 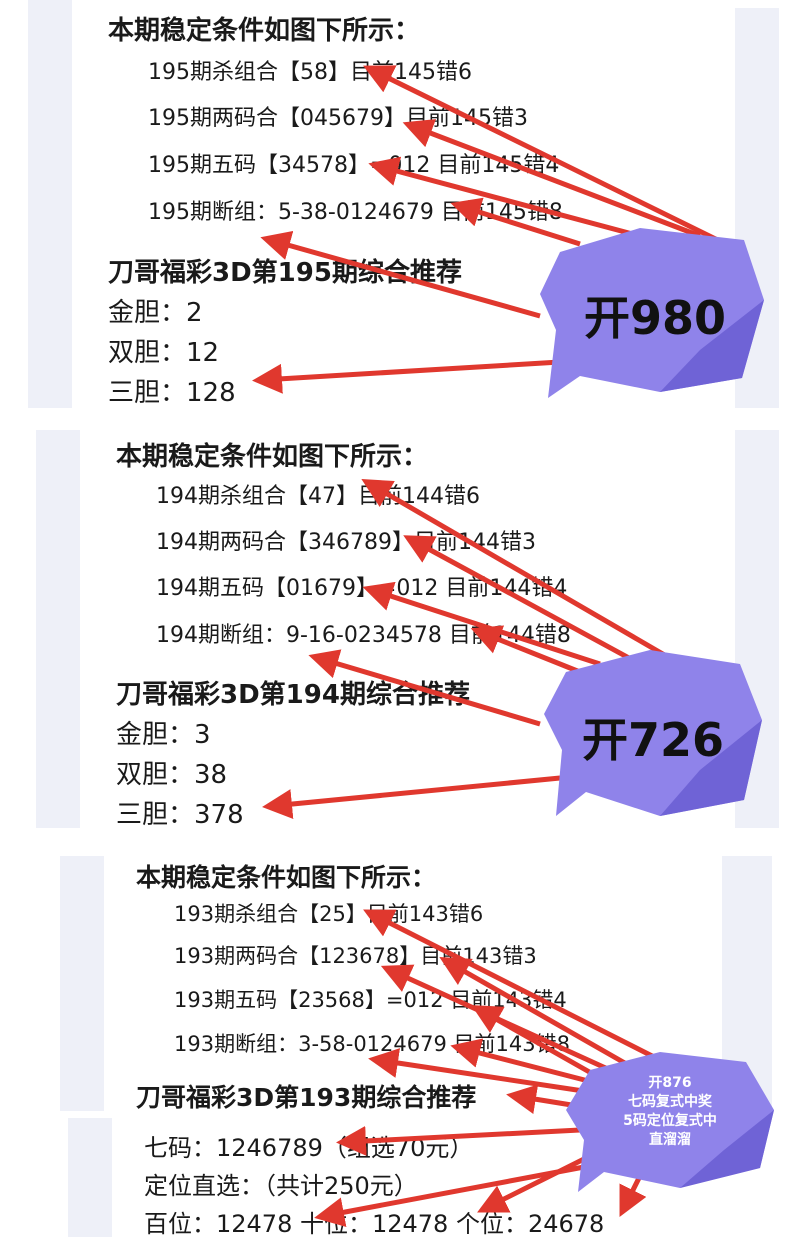 What do you see at coordinates (670, 1102) in the screenshot?
I see `badge-line: 七码复式中奖` at bounding box center [670, 1102].